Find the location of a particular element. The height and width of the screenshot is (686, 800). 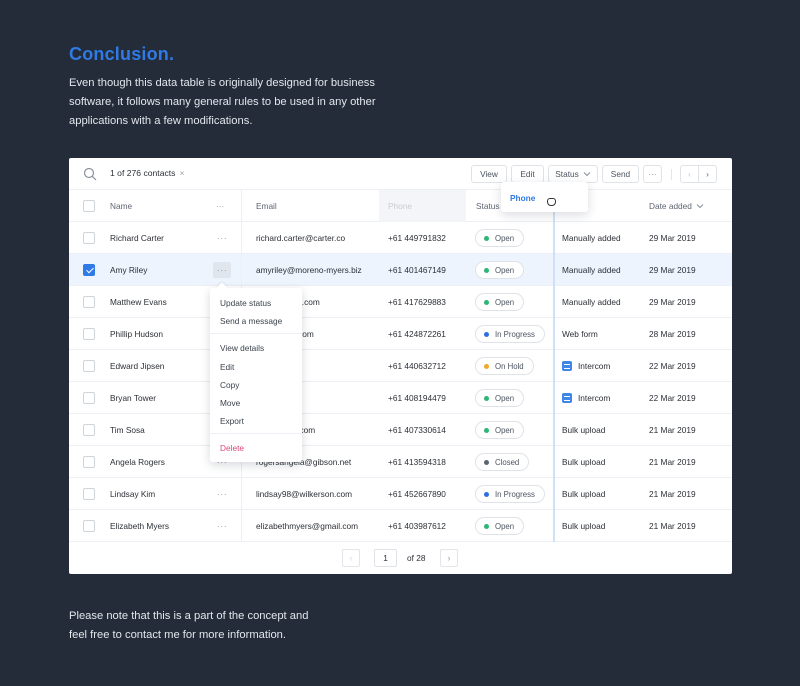

source-label: Web form is located at coordinates (580, 334).